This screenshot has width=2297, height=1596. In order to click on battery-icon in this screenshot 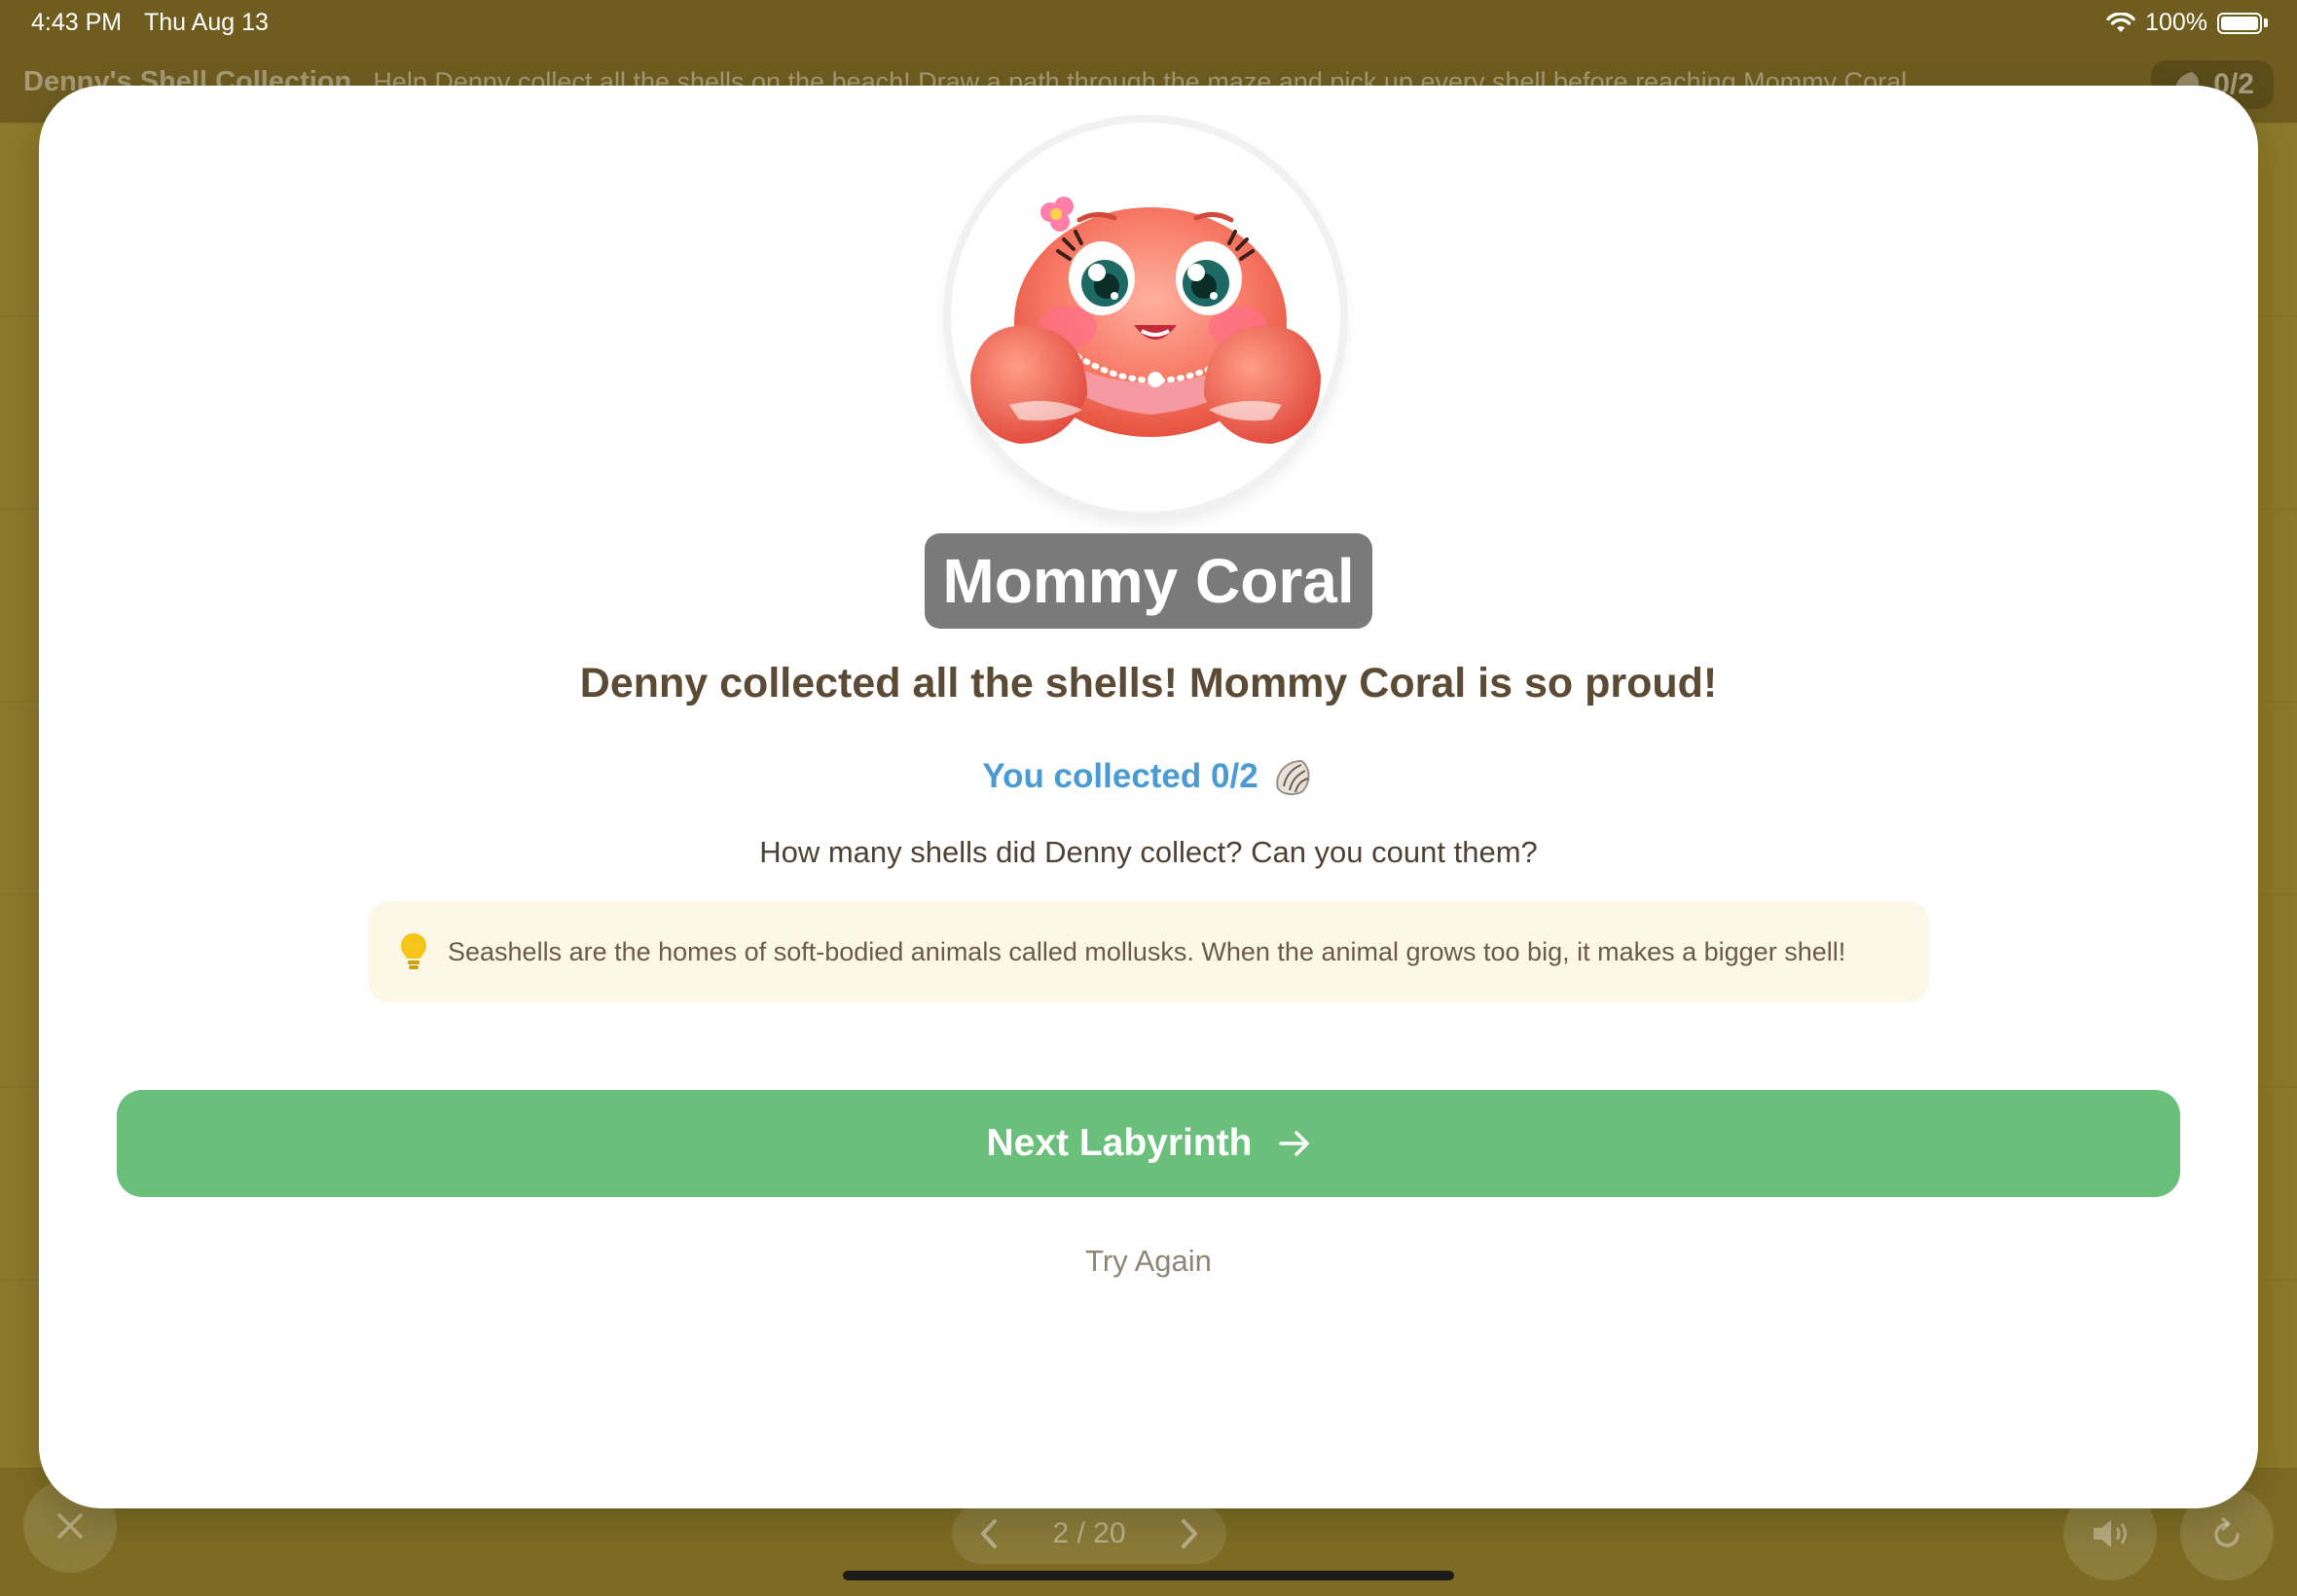, I will do `click(2239, 23)`.